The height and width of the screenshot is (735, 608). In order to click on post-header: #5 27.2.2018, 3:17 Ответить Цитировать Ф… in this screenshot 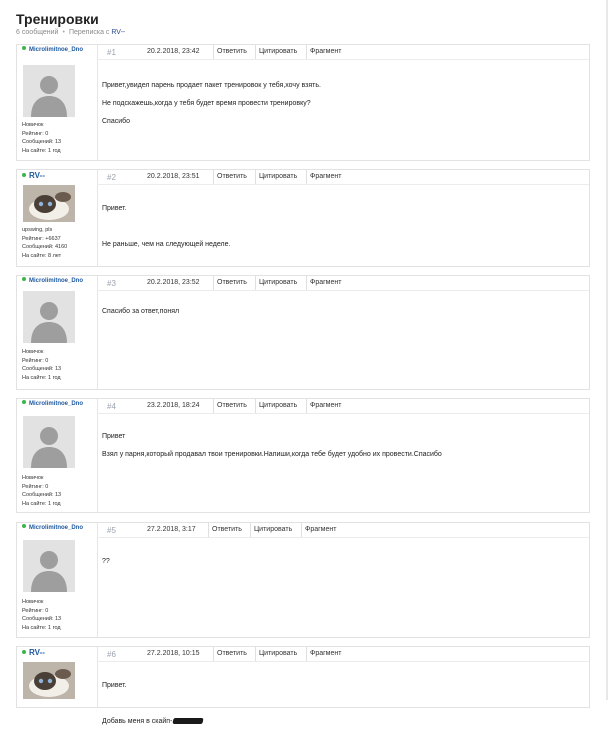, I will do `click(343, 530)`.